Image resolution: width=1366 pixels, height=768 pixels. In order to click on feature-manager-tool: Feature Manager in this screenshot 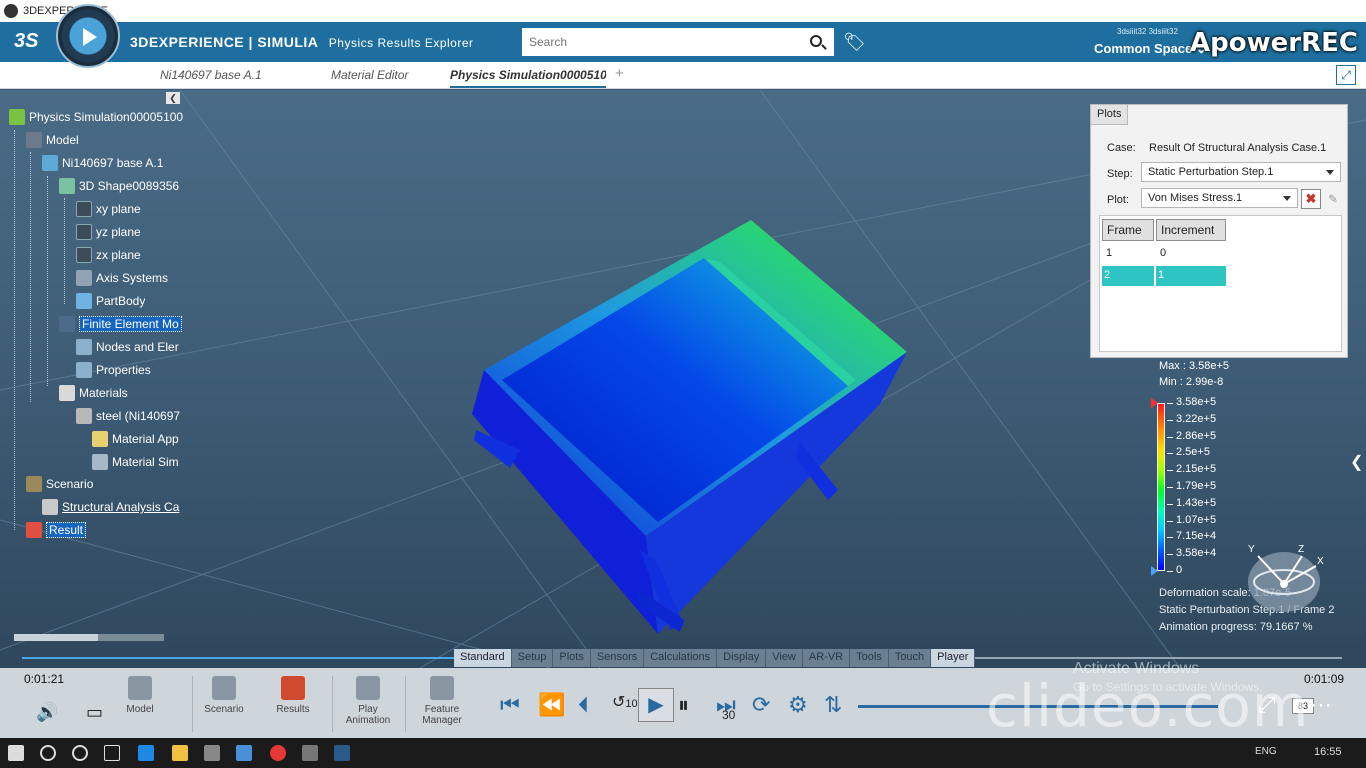, I will do `click(442, 701)`.